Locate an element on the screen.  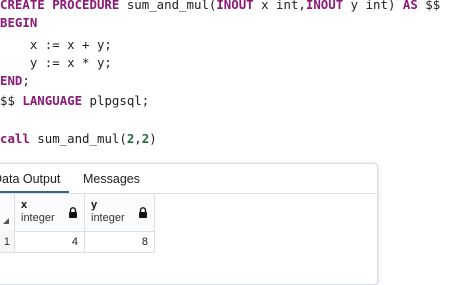
code-line-2: BEGIN is located at coordinates (18, 23).